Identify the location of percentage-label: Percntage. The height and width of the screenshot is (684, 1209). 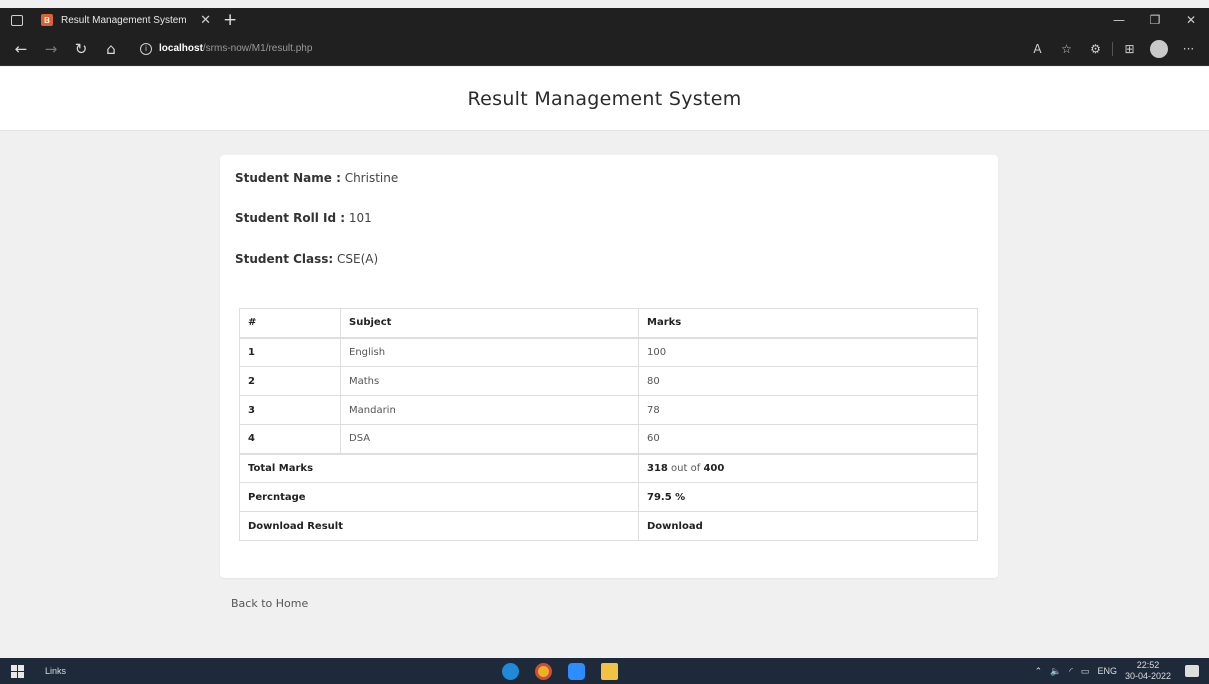
(439, 497).